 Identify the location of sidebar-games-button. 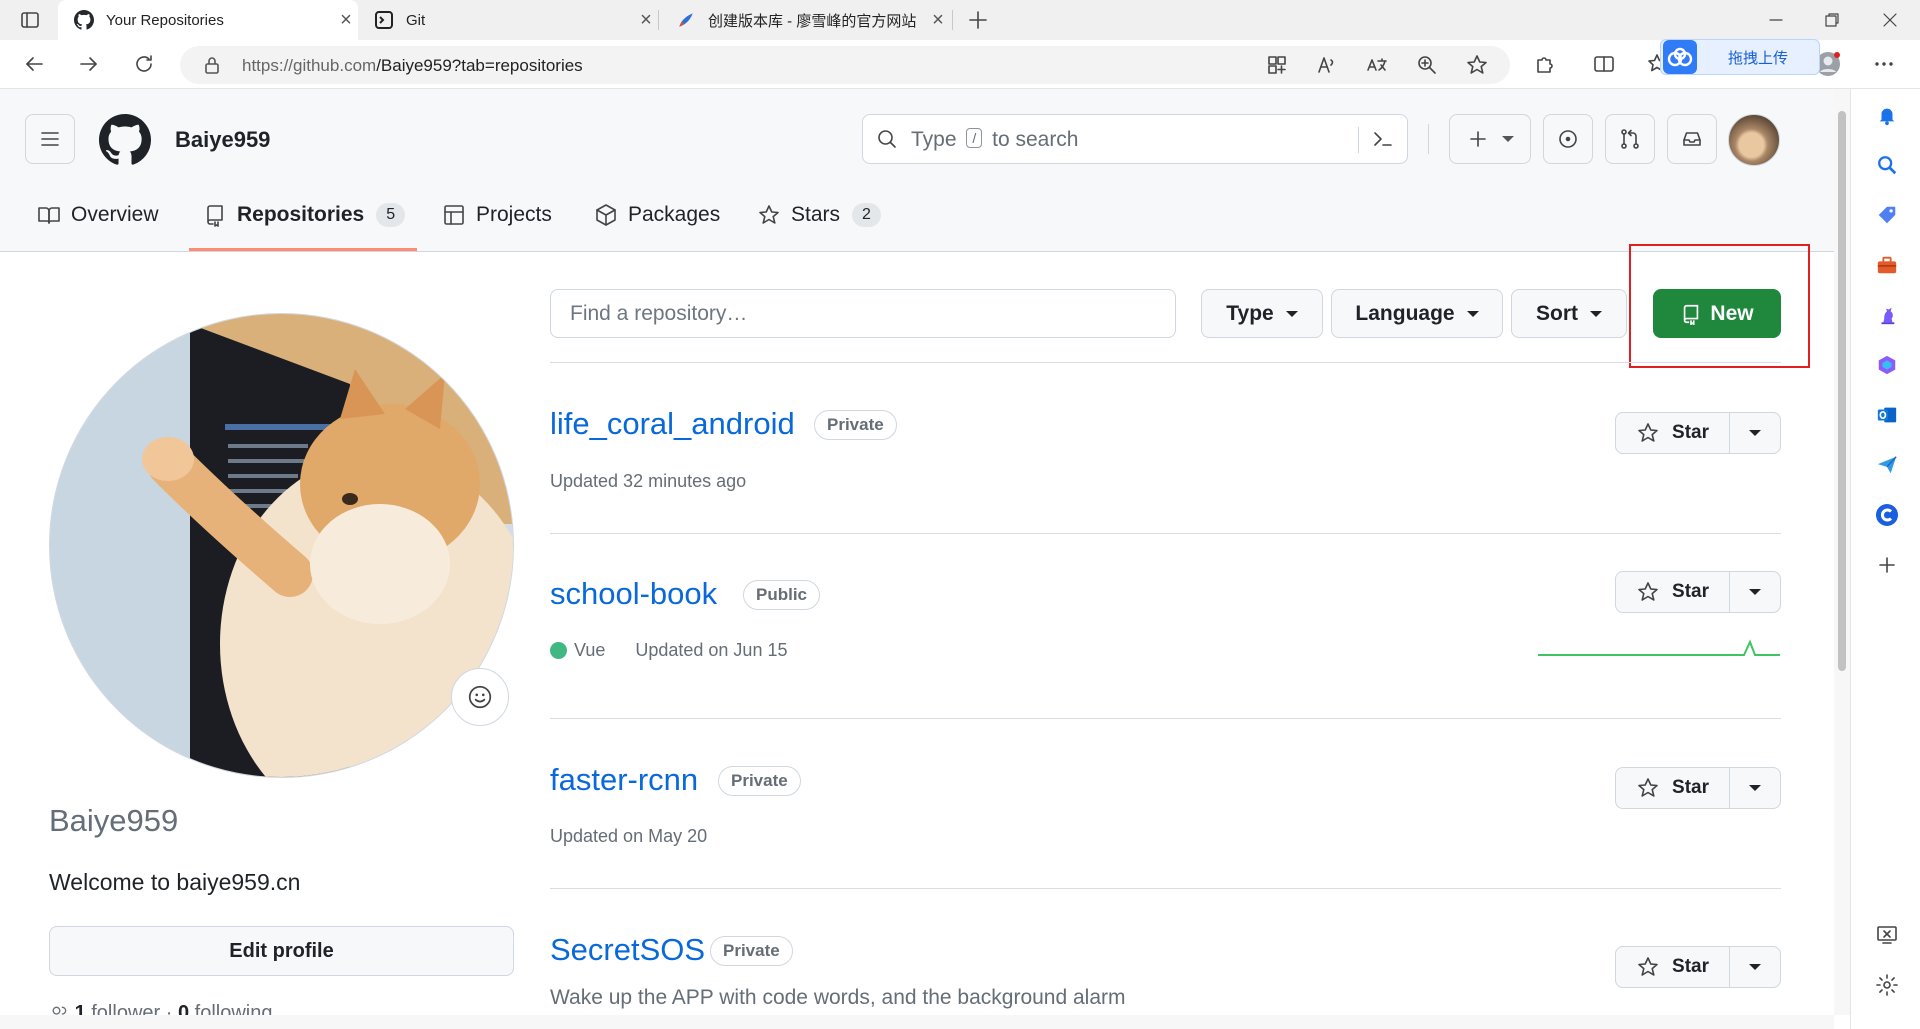
(1887, 315).